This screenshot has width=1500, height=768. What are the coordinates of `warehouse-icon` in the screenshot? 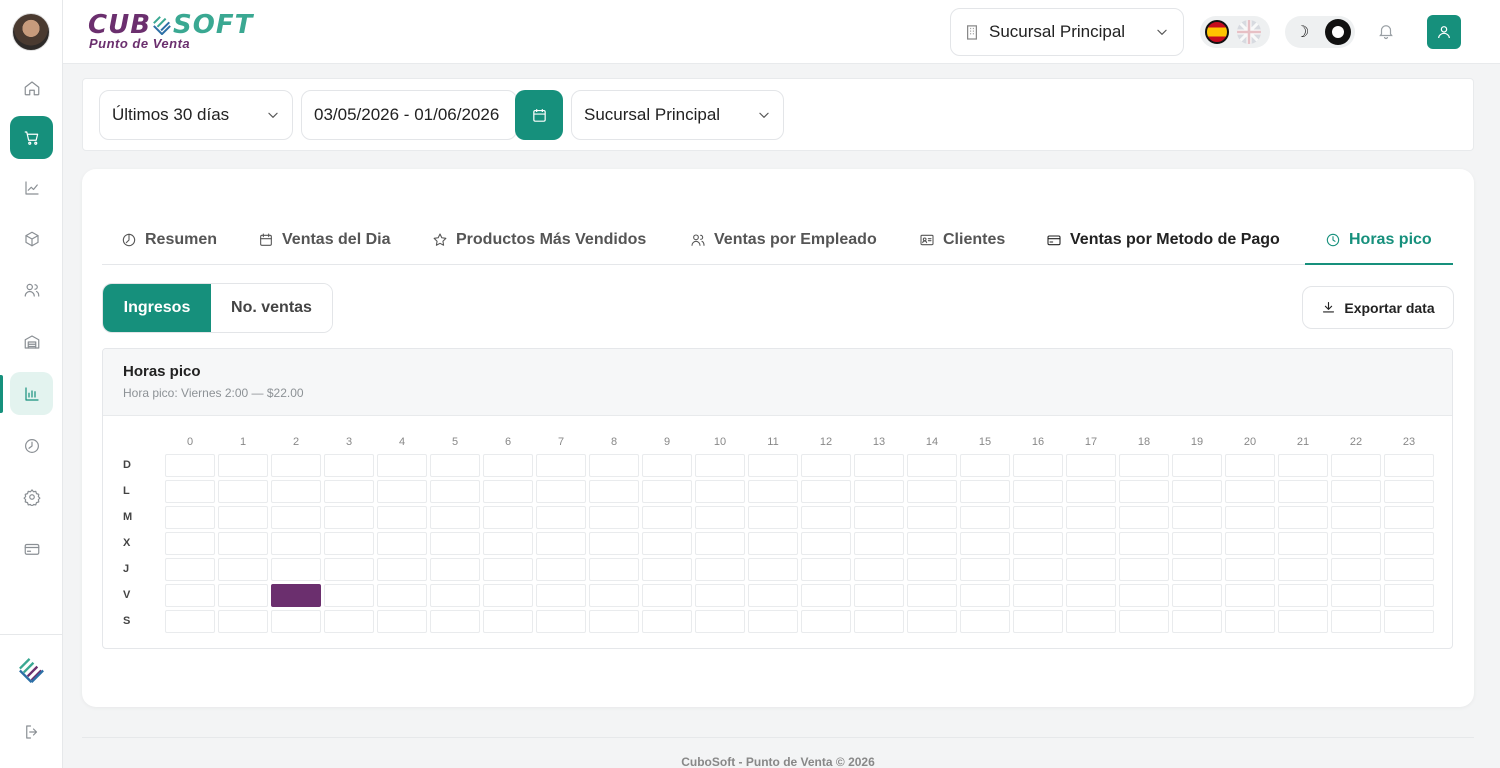 It's located at (31, 341).